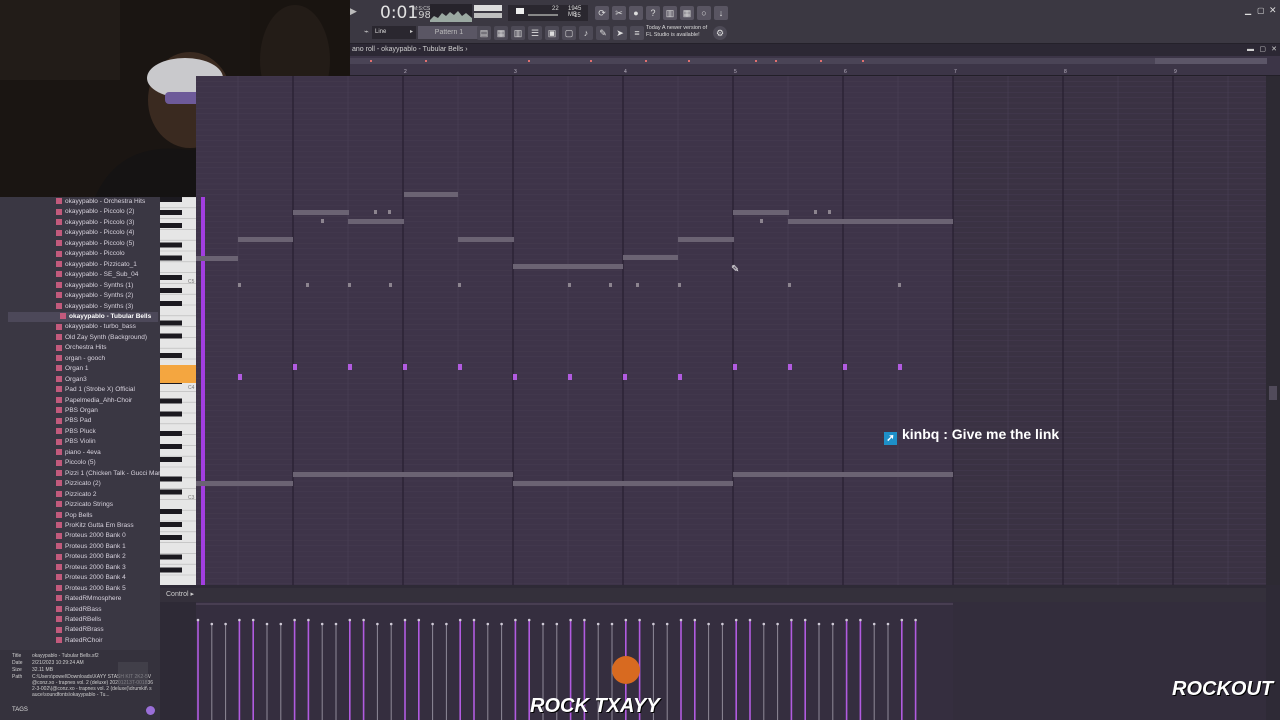 This screenshot has height=720, width=1280. I want to click on settings-icon: ⚙, so click(720, 33).